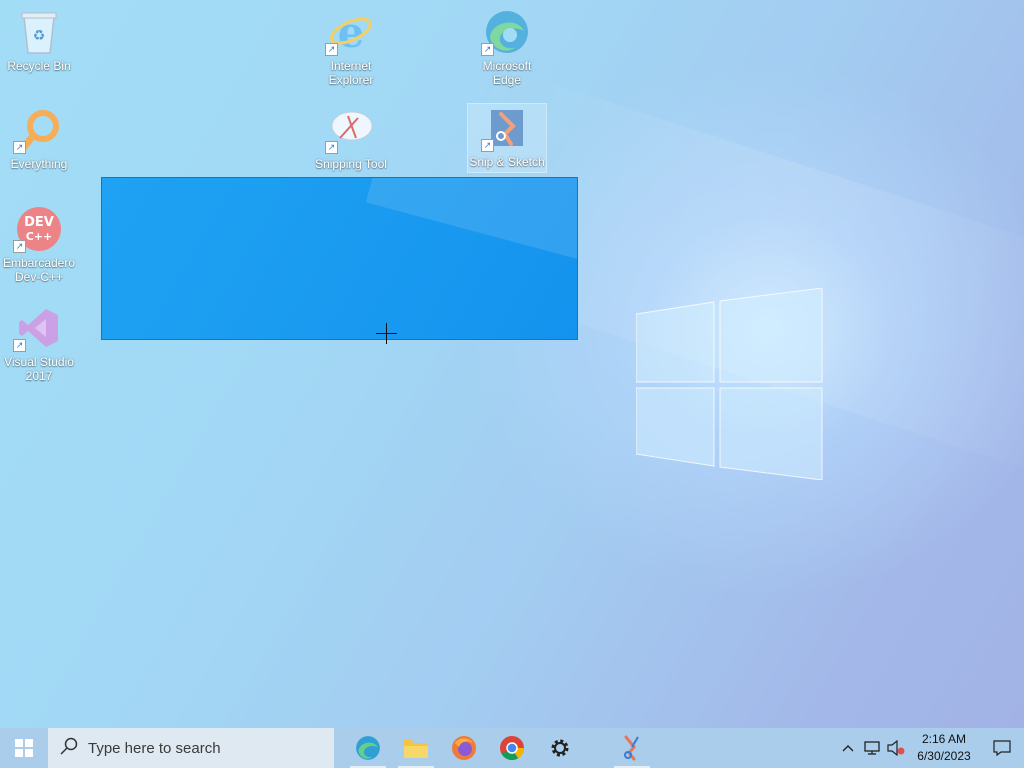 The width and height of the screenshot is (1024, 768). Describe the element at coordinates (471, 224) in the screenshot. I see `selection-highlight` at that location.